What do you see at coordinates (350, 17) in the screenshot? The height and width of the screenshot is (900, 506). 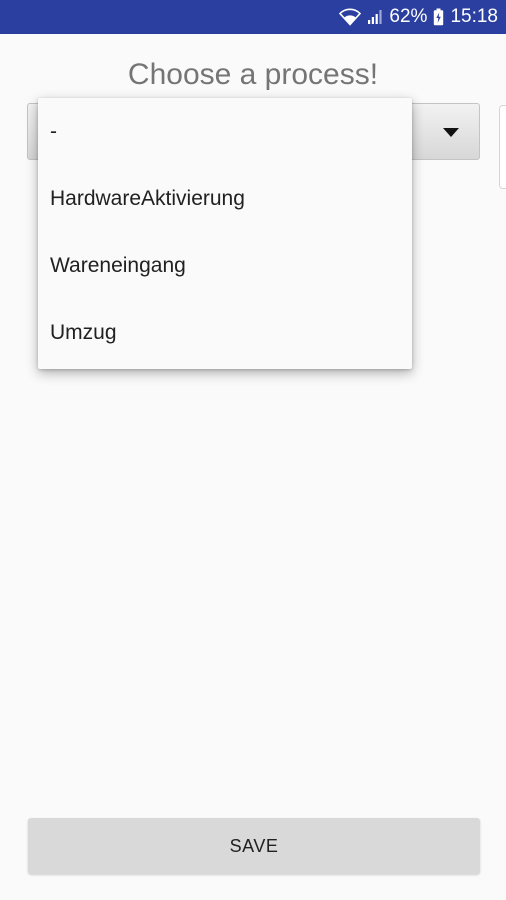 I see `wifi-icon` at bounding box center [350, 17].